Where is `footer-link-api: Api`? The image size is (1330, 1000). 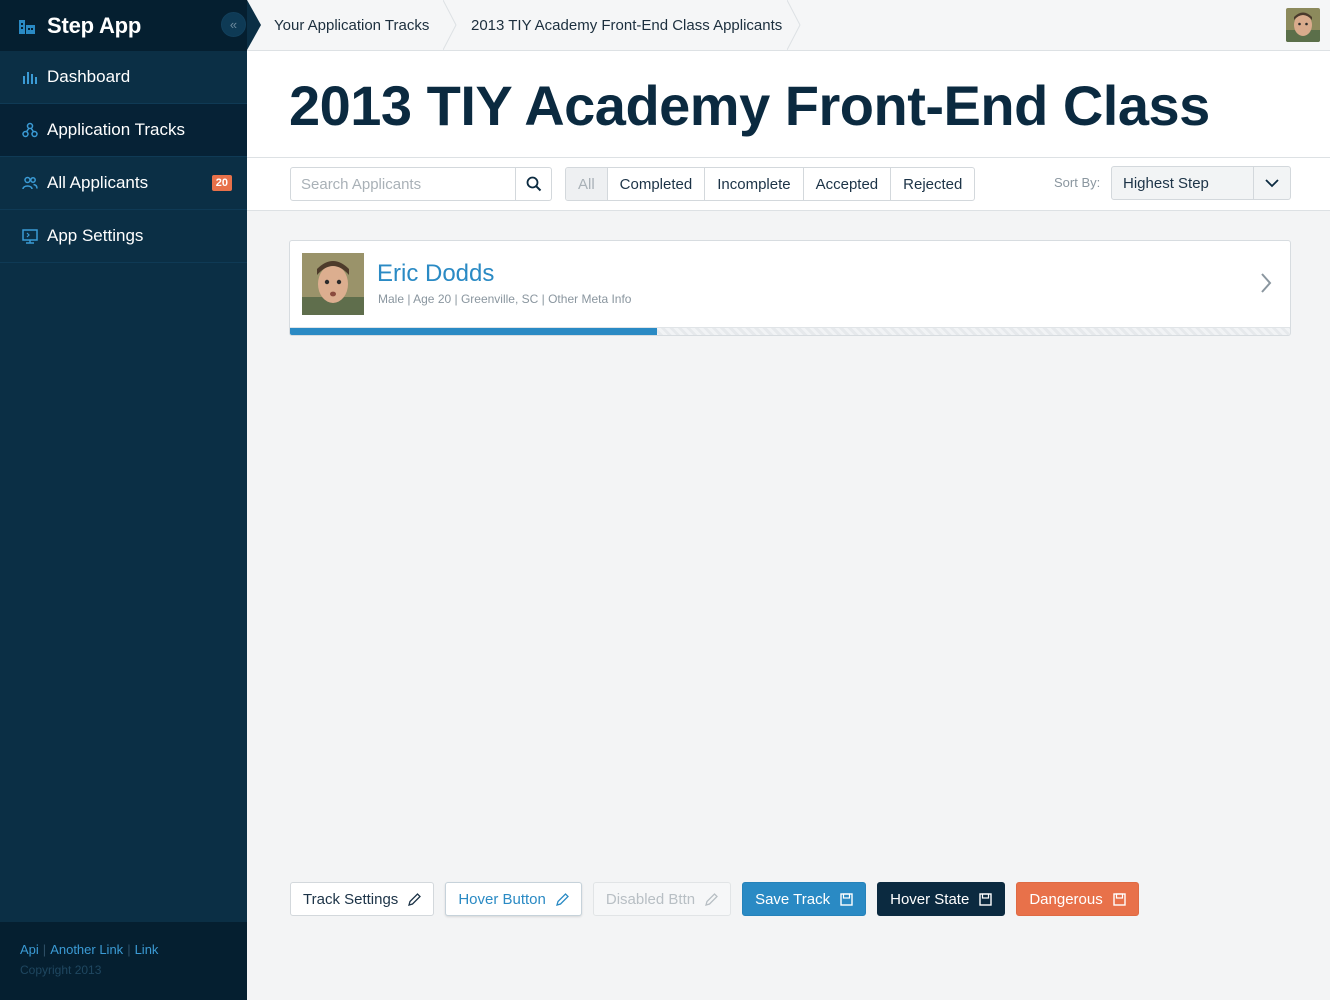
footer-link-api: Api is located at coordinates (29, 949).